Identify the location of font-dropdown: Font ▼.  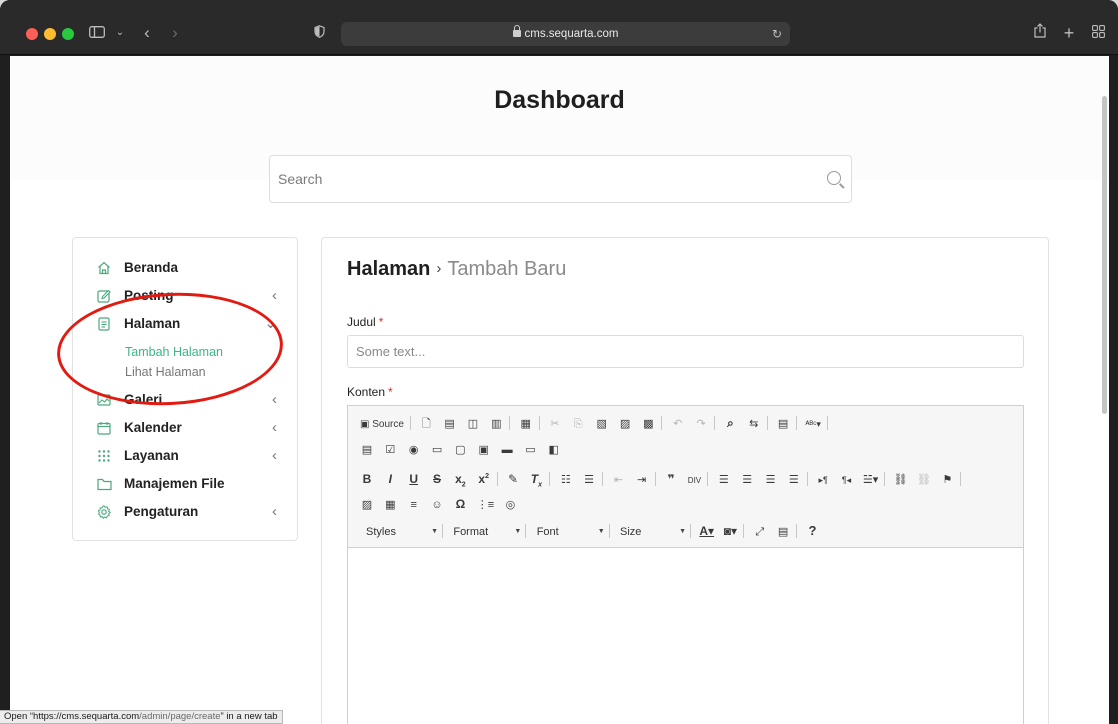
(572, 532).